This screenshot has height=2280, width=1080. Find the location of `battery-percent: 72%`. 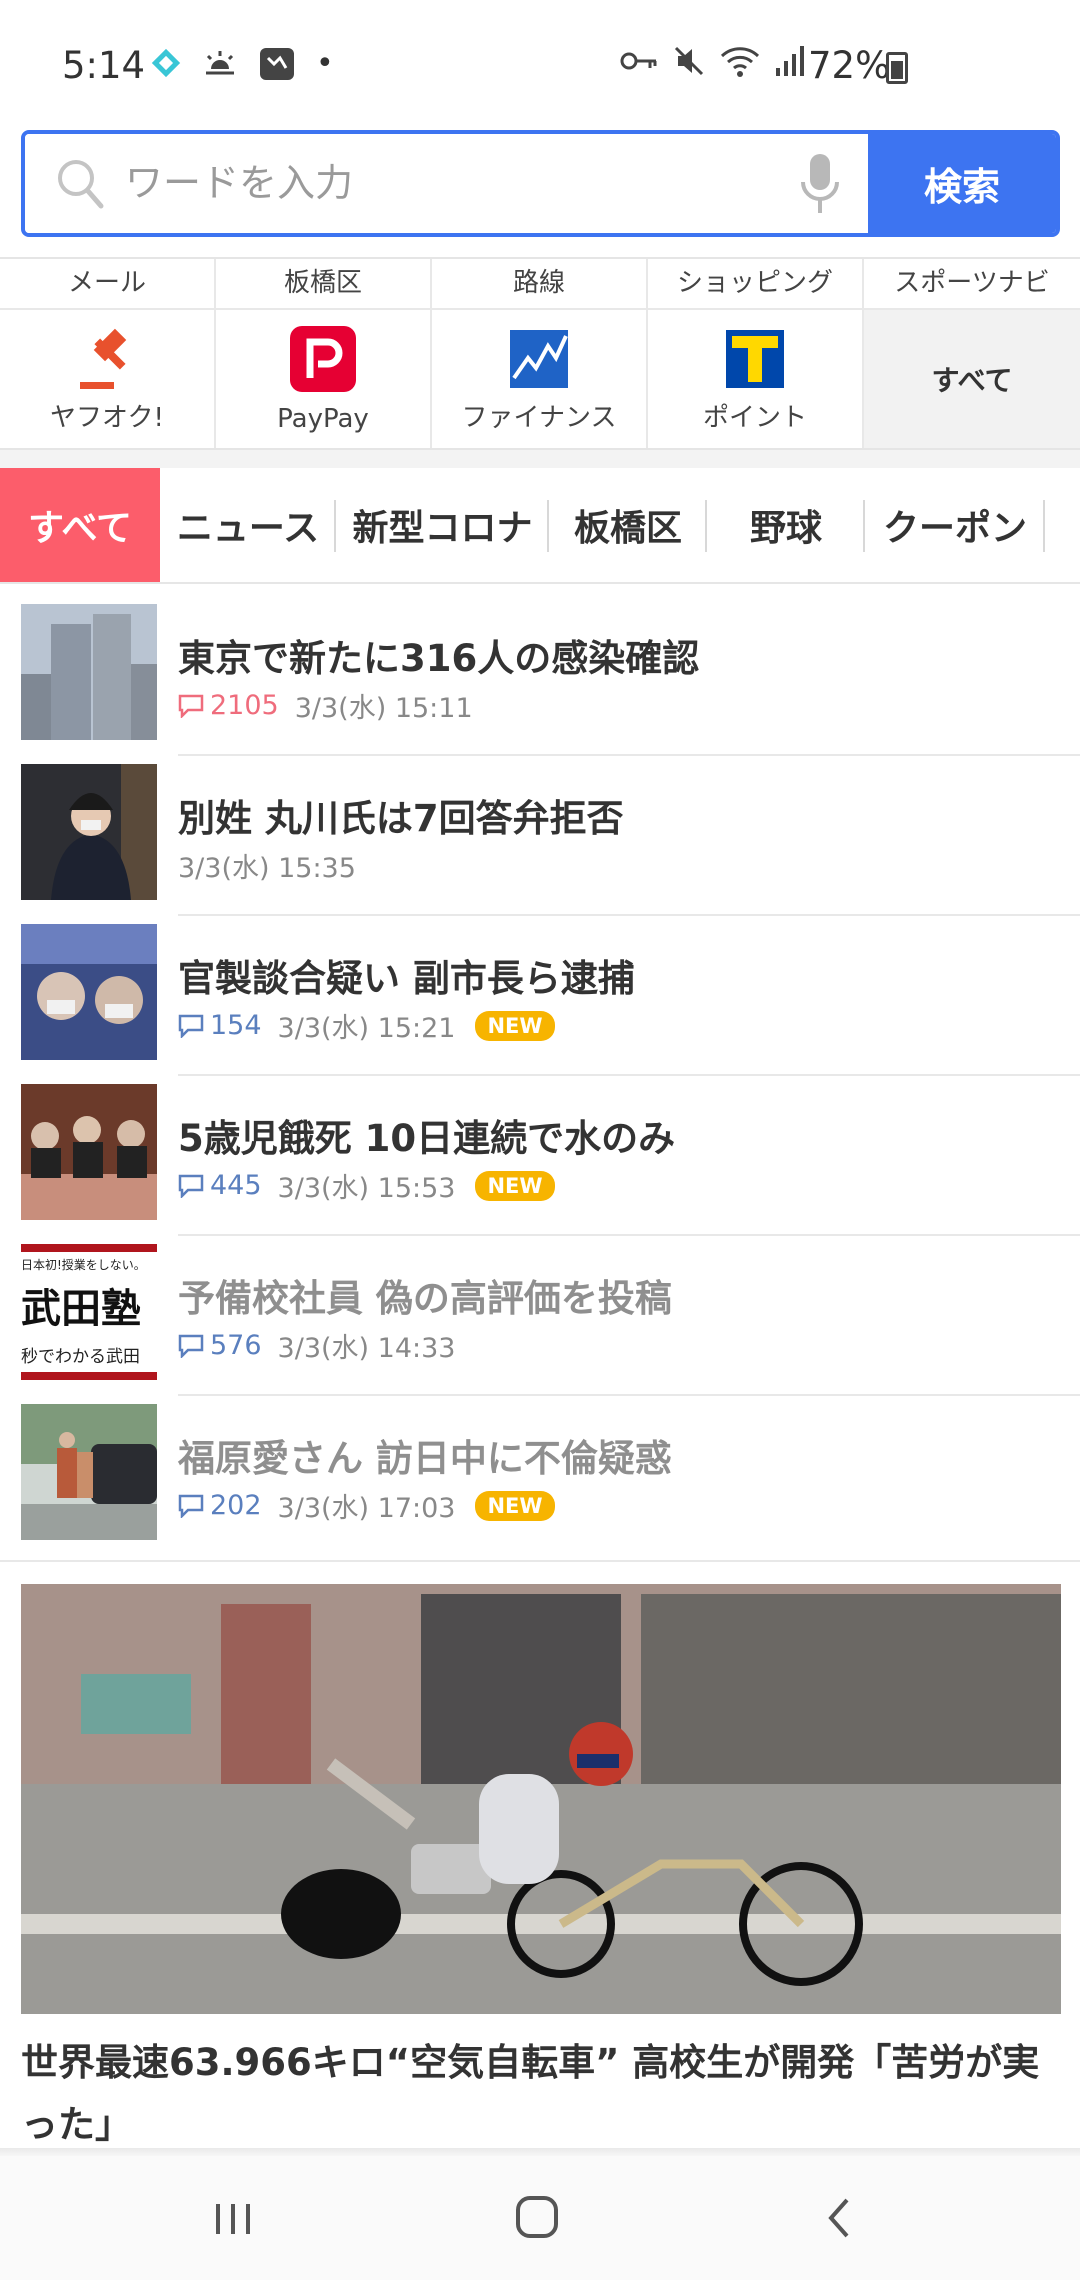

battery-percent: 72% is located at coordinates (849, 65).